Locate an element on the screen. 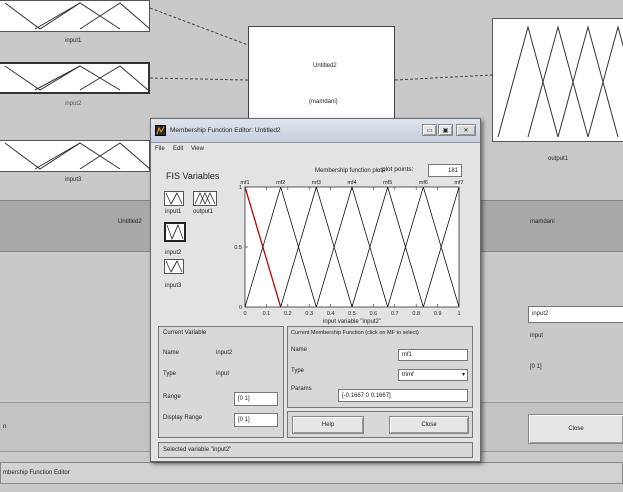  y-tick-label: 0.5 is located at coordinates (238, 248).